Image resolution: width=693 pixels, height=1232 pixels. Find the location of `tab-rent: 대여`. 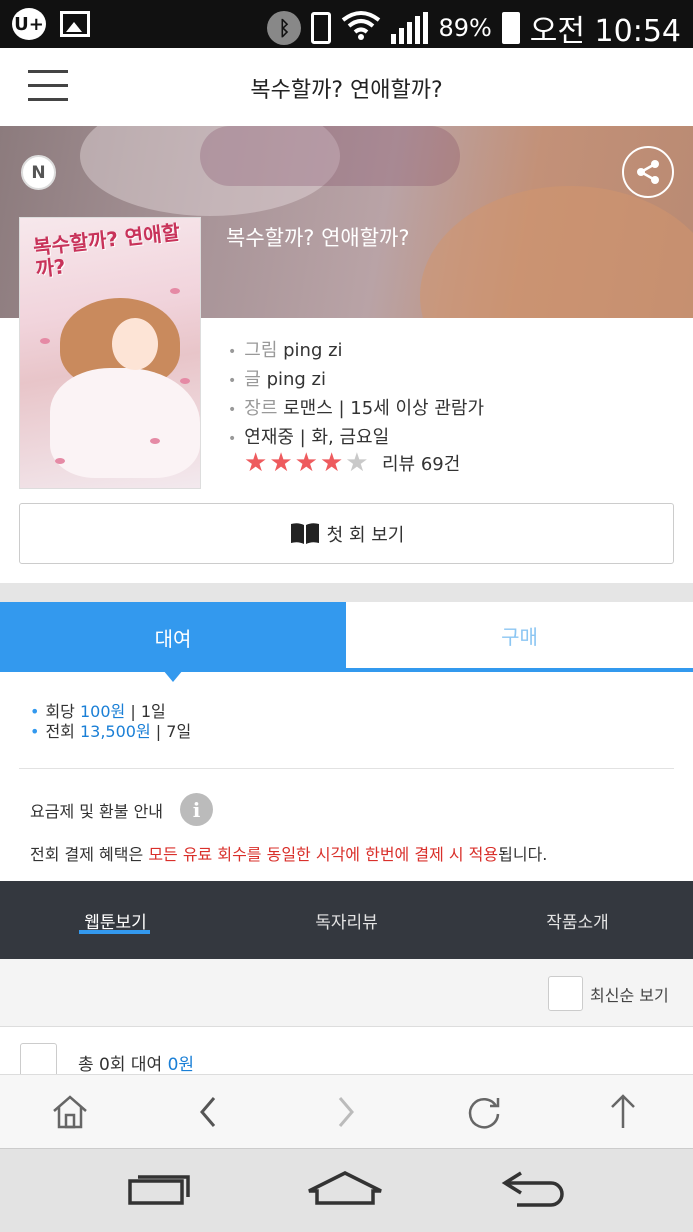

tab-rent: 대여 is located at coordinates (173, 637).